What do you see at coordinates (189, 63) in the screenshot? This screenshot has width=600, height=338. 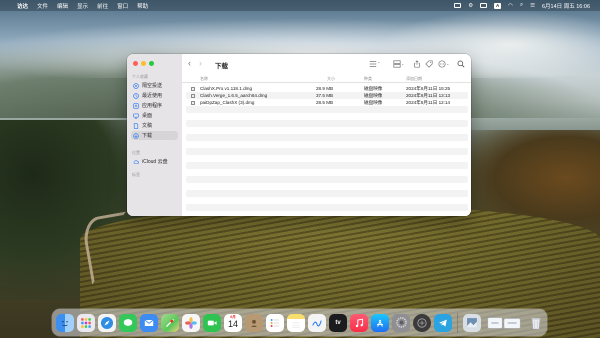 I see `back-button: ‹` at bounding box center [189, 63].